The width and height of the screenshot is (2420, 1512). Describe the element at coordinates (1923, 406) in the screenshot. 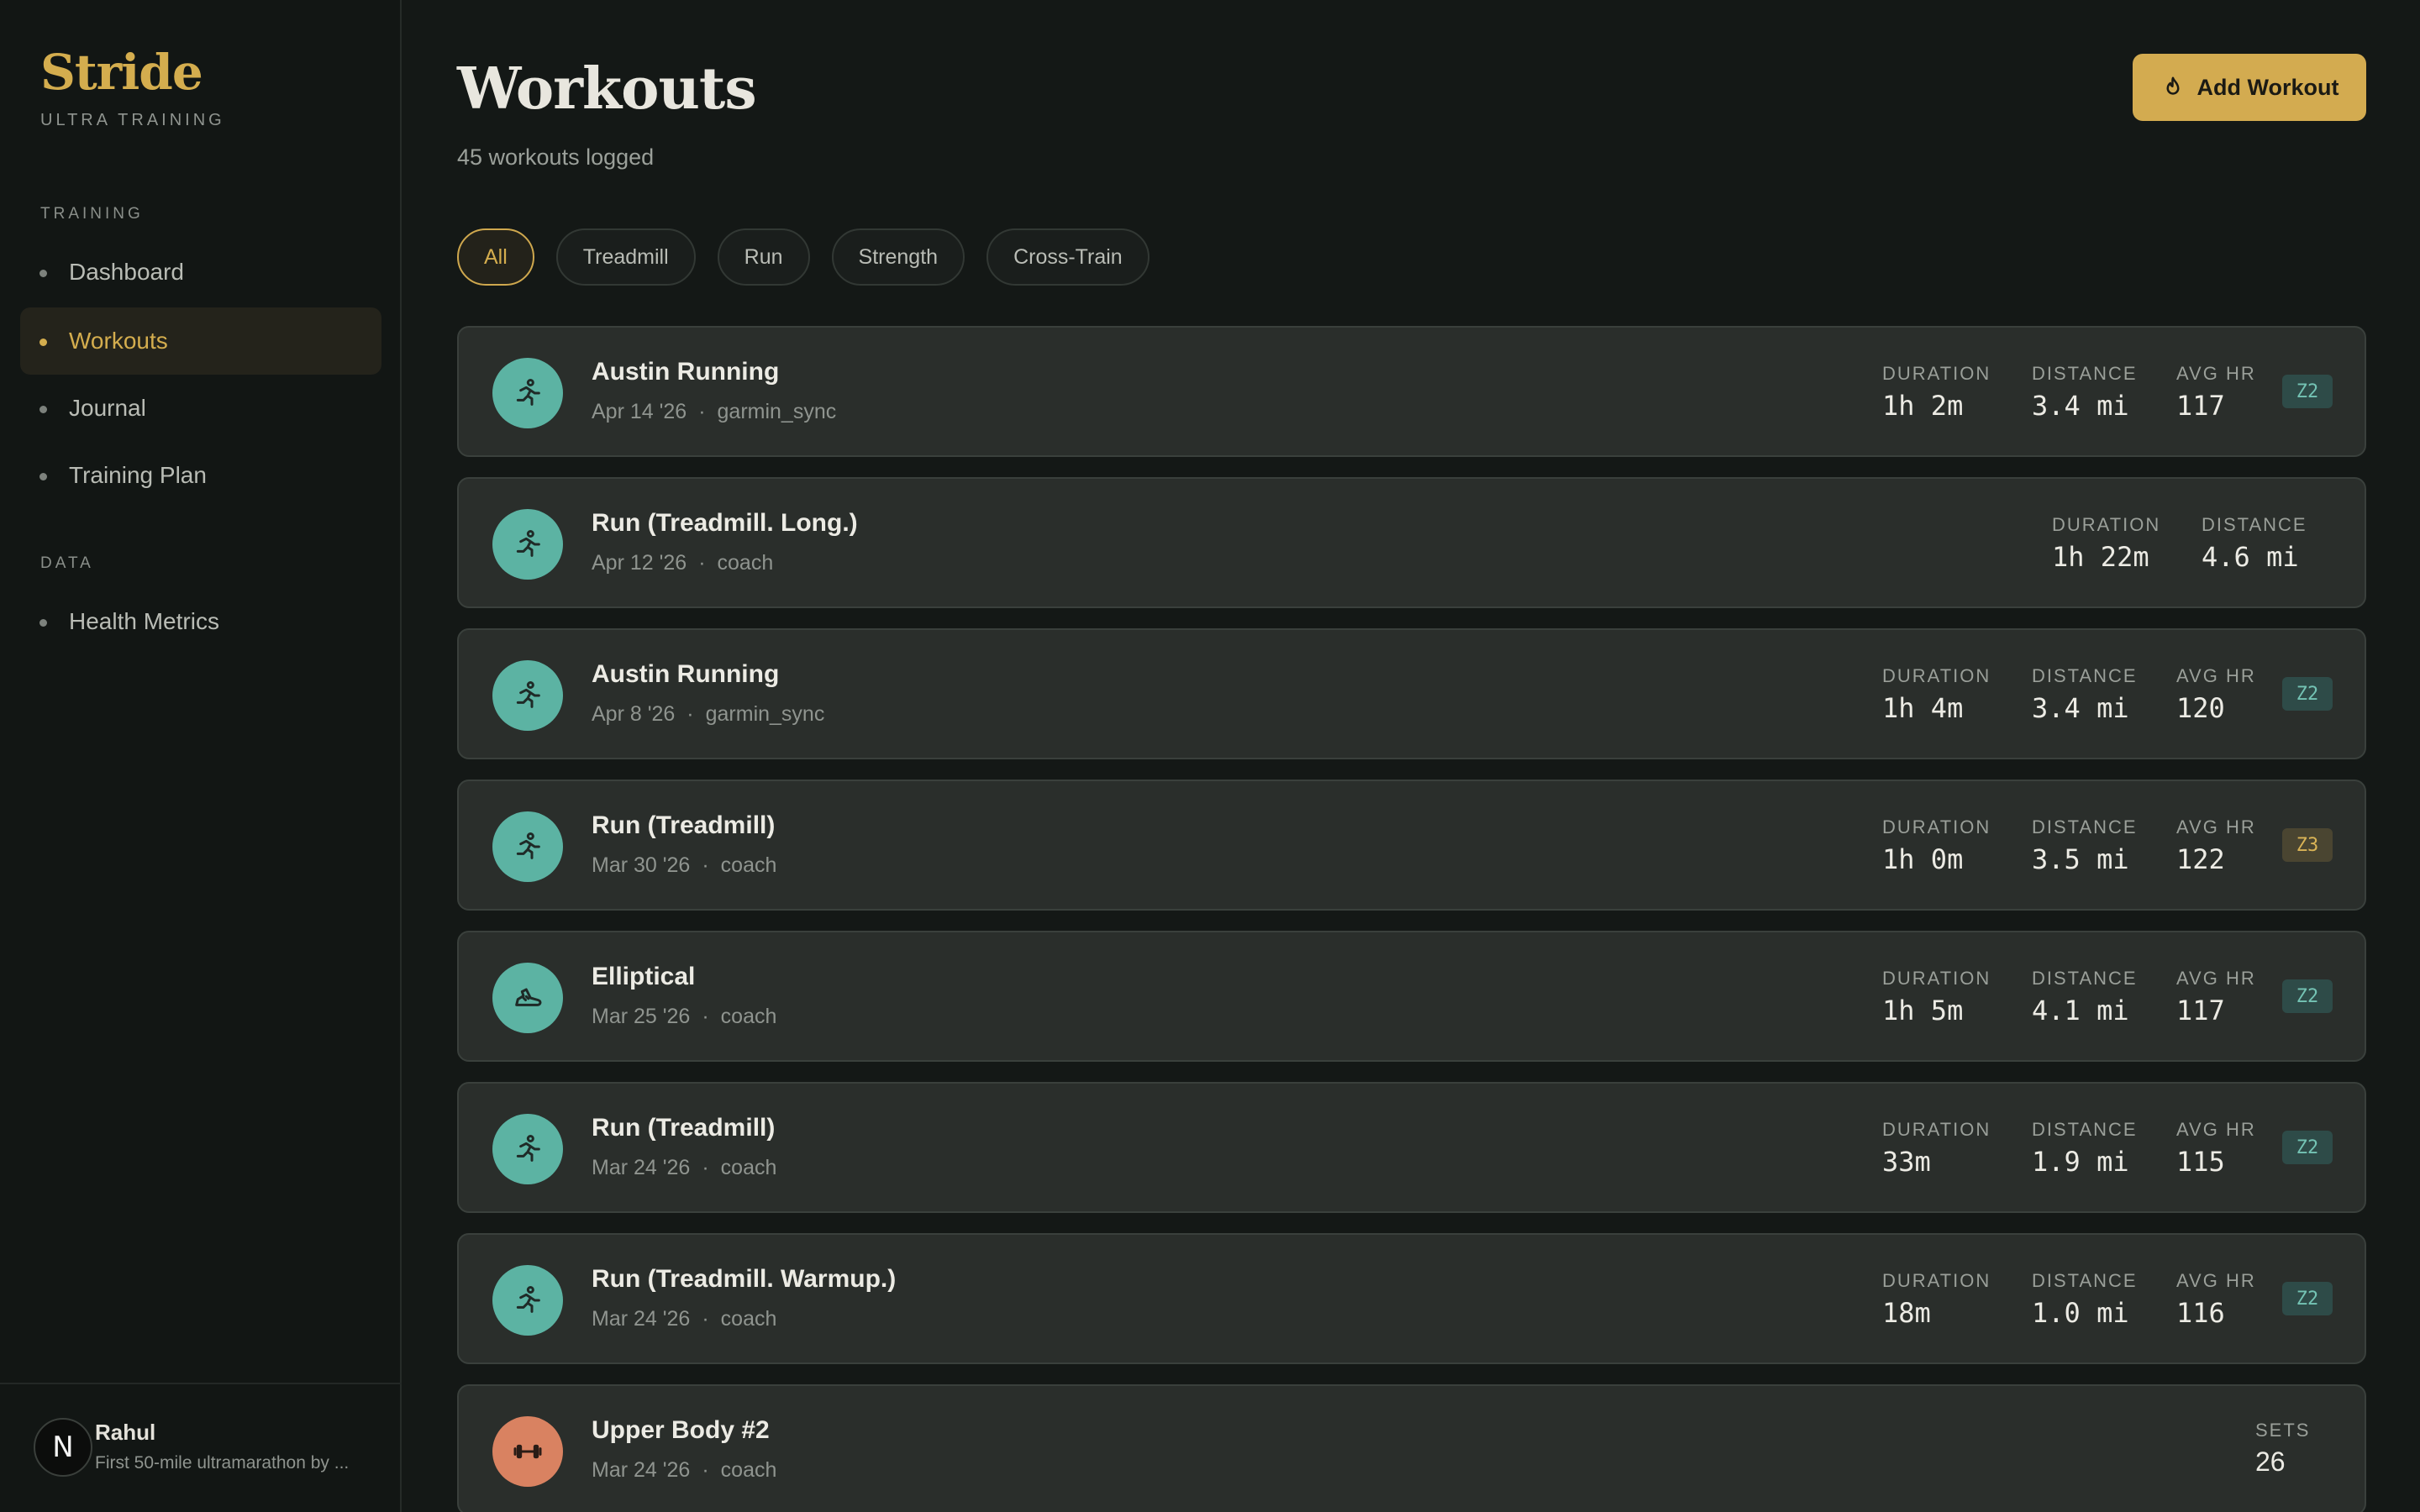

I see `stat-value: 1h 2m` at that location.